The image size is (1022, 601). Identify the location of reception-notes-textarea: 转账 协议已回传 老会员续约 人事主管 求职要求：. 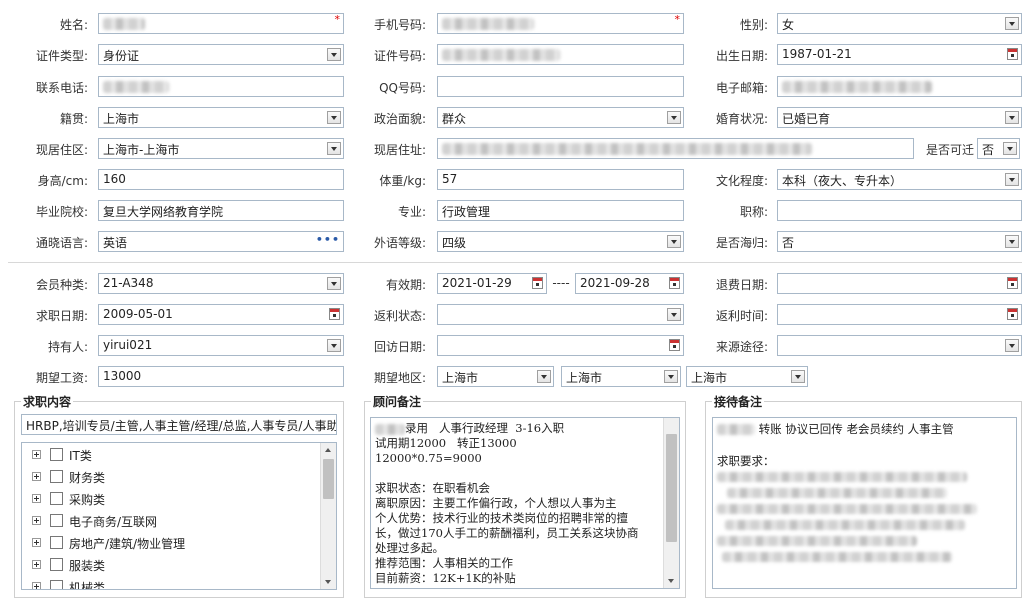
(864, 503).